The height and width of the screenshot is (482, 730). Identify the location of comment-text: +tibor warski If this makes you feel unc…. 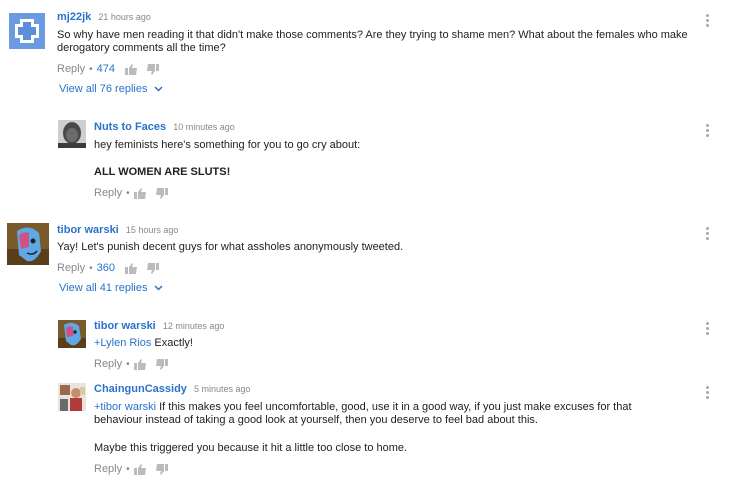
(386, 414).